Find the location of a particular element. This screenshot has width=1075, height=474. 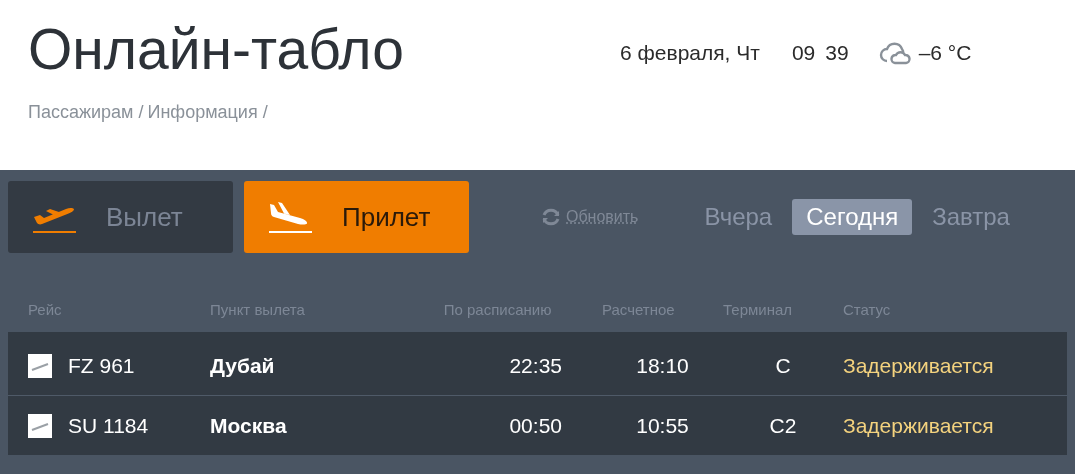

flight-number: FZ 961 is located at coordinates (101, 365).